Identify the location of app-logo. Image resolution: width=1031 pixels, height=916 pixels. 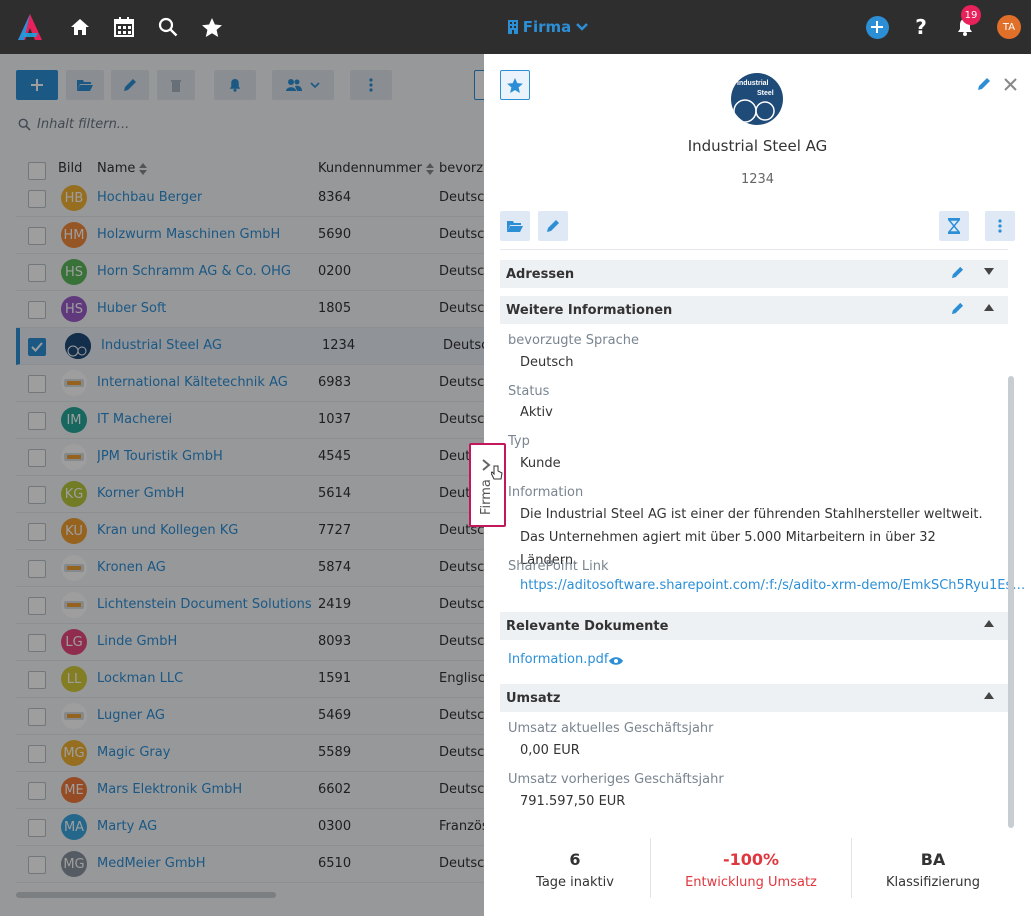
(30, 27).